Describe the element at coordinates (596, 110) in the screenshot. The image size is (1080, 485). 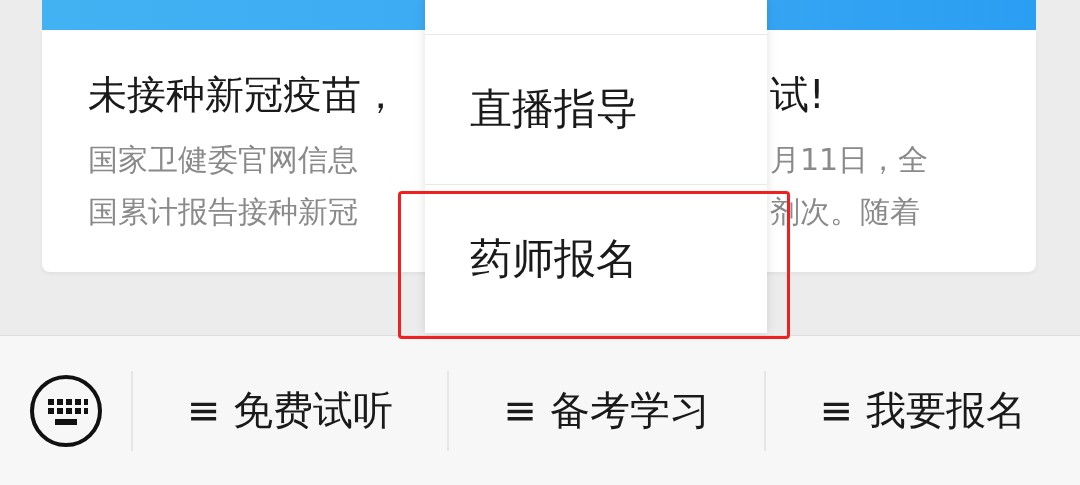
I see `menu-item: 直播指导` at that location.